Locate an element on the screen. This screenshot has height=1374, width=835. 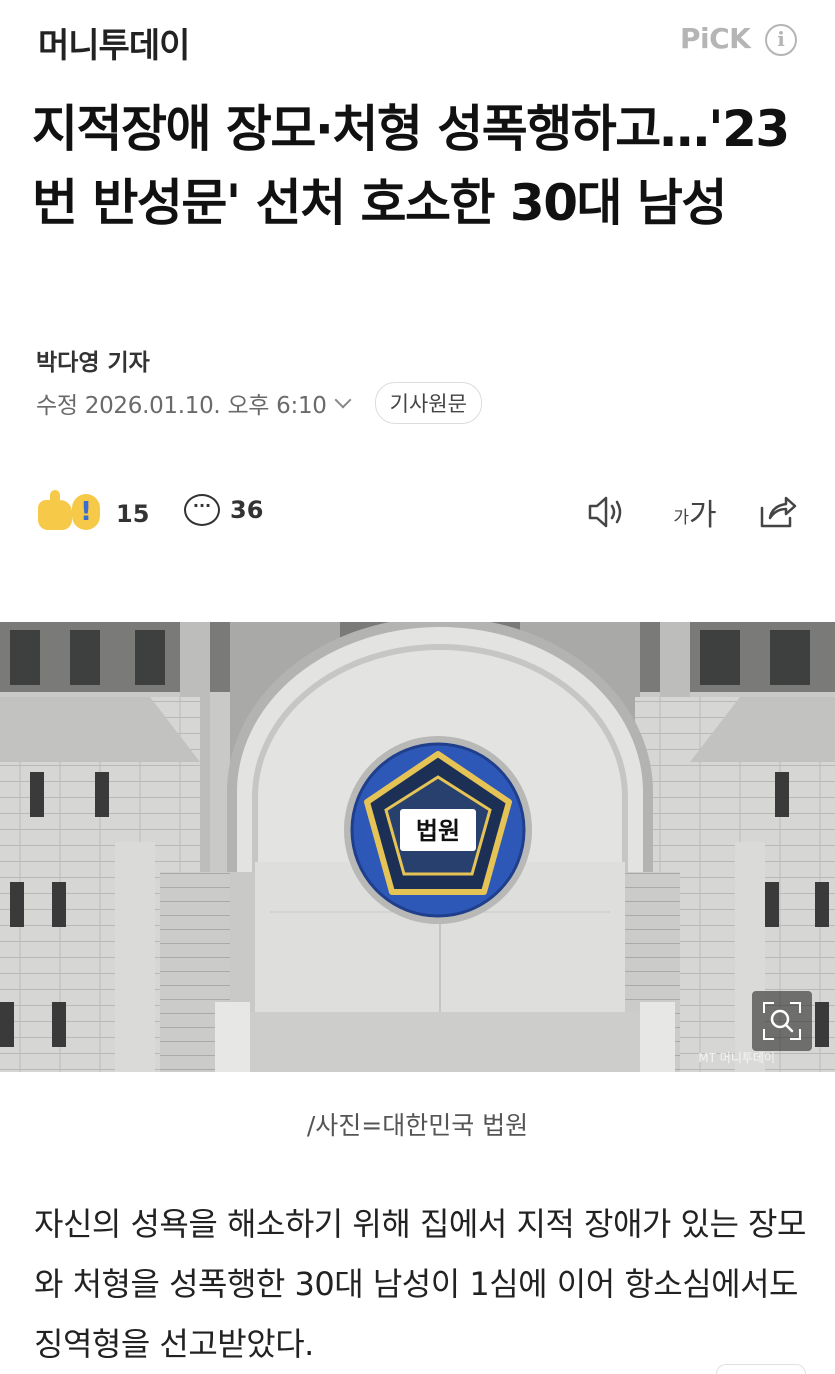
top-bar: 머니투데이 PiCK i is located at coordinates (417, 42).